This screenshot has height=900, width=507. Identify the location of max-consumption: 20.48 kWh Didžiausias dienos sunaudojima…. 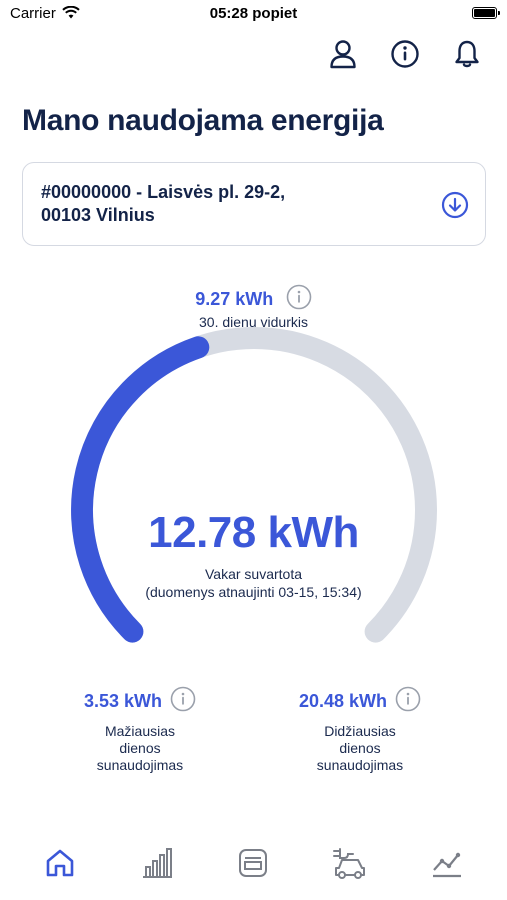
(360, 730).